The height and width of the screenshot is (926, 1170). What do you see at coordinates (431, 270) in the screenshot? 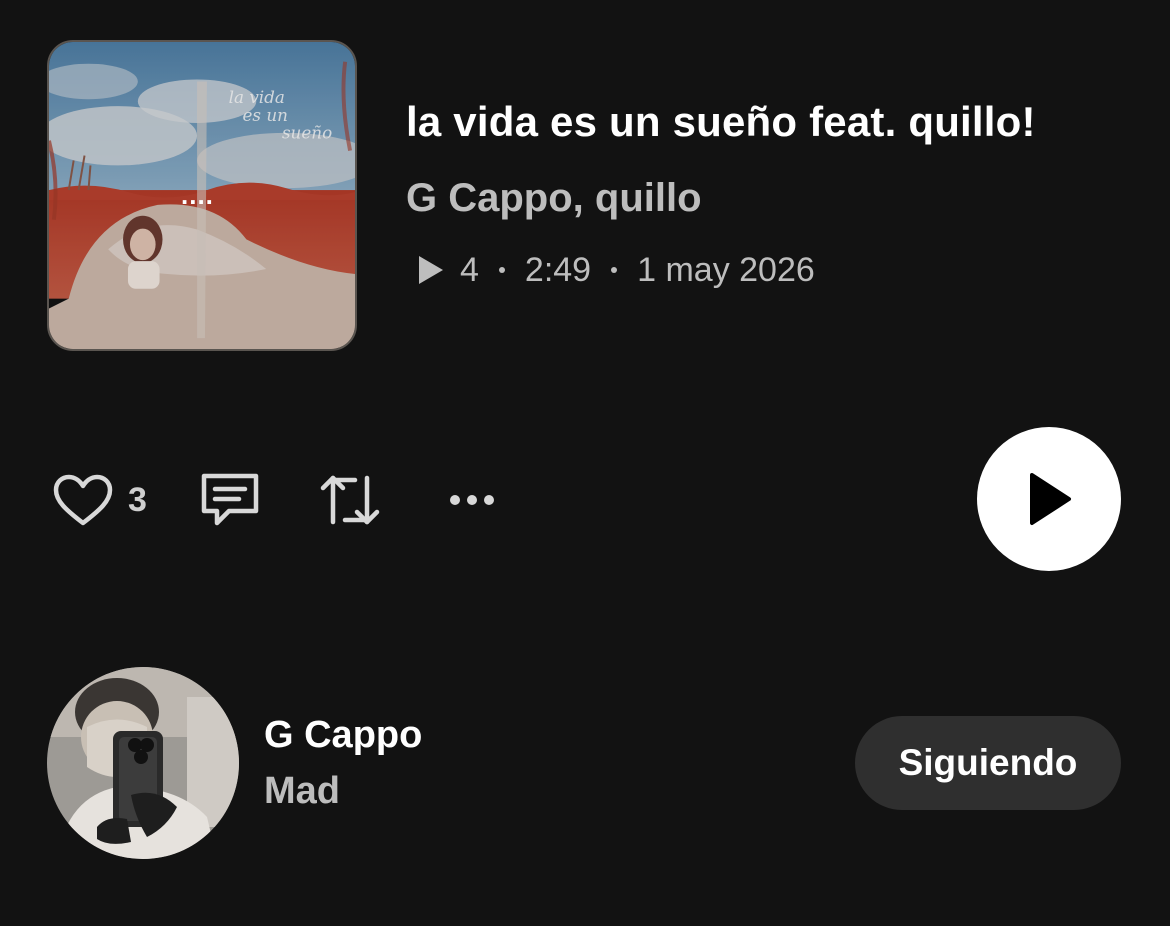
I see `play-count-icon` at bounding box center [431, 270].